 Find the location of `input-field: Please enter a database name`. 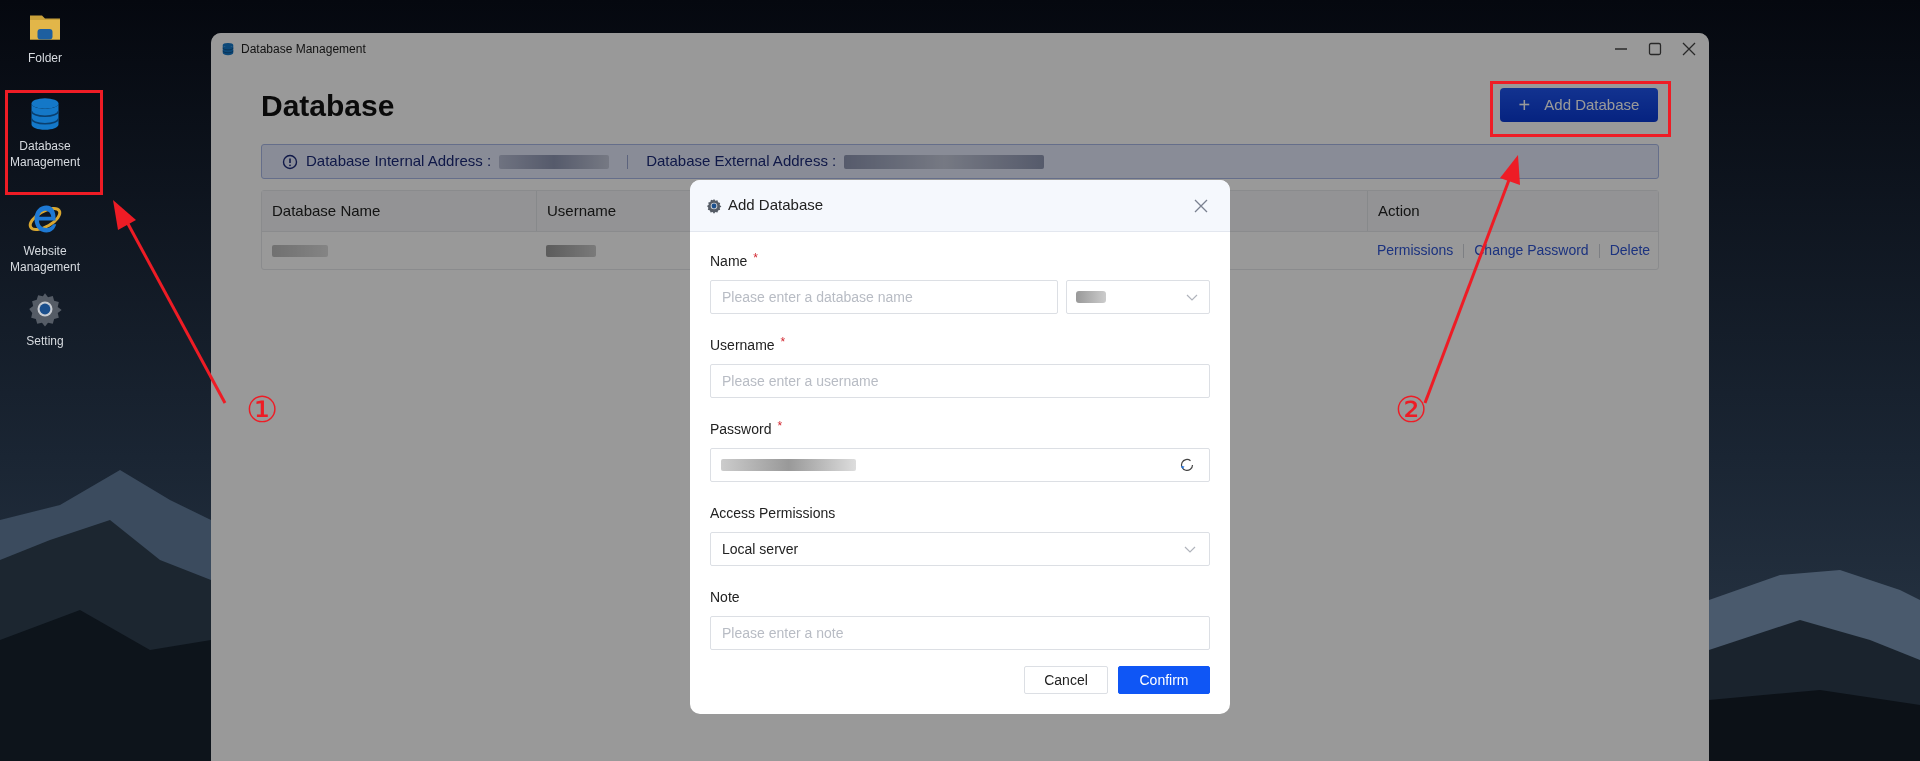

input-field: Please enter a database name is located at coordinates (884, 297).